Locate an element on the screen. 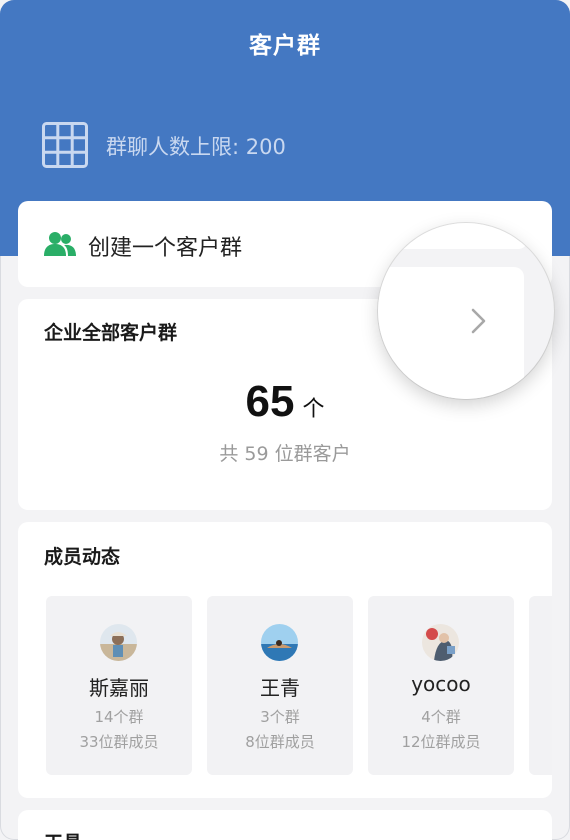 The width and height of the screenshot is (570, 840). magnified-create-card is located at coordinates (453, 236).